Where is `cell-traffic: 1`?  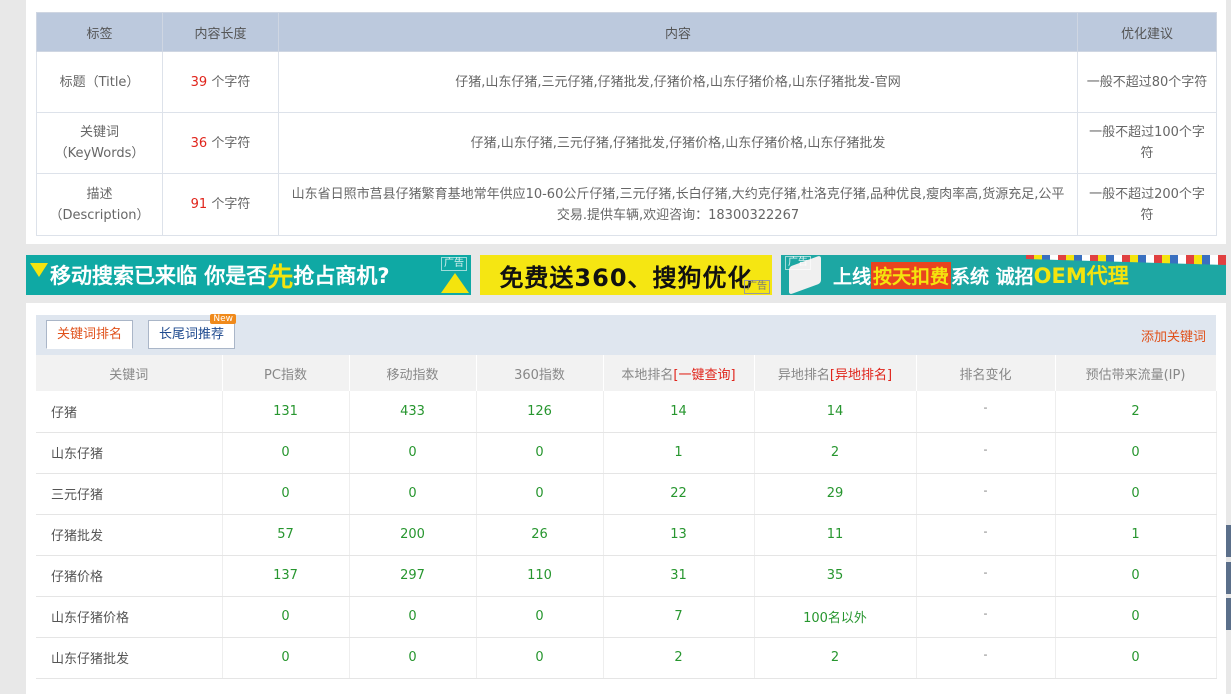
cell-traffic: 1 is located at coordinates (1136, 535).